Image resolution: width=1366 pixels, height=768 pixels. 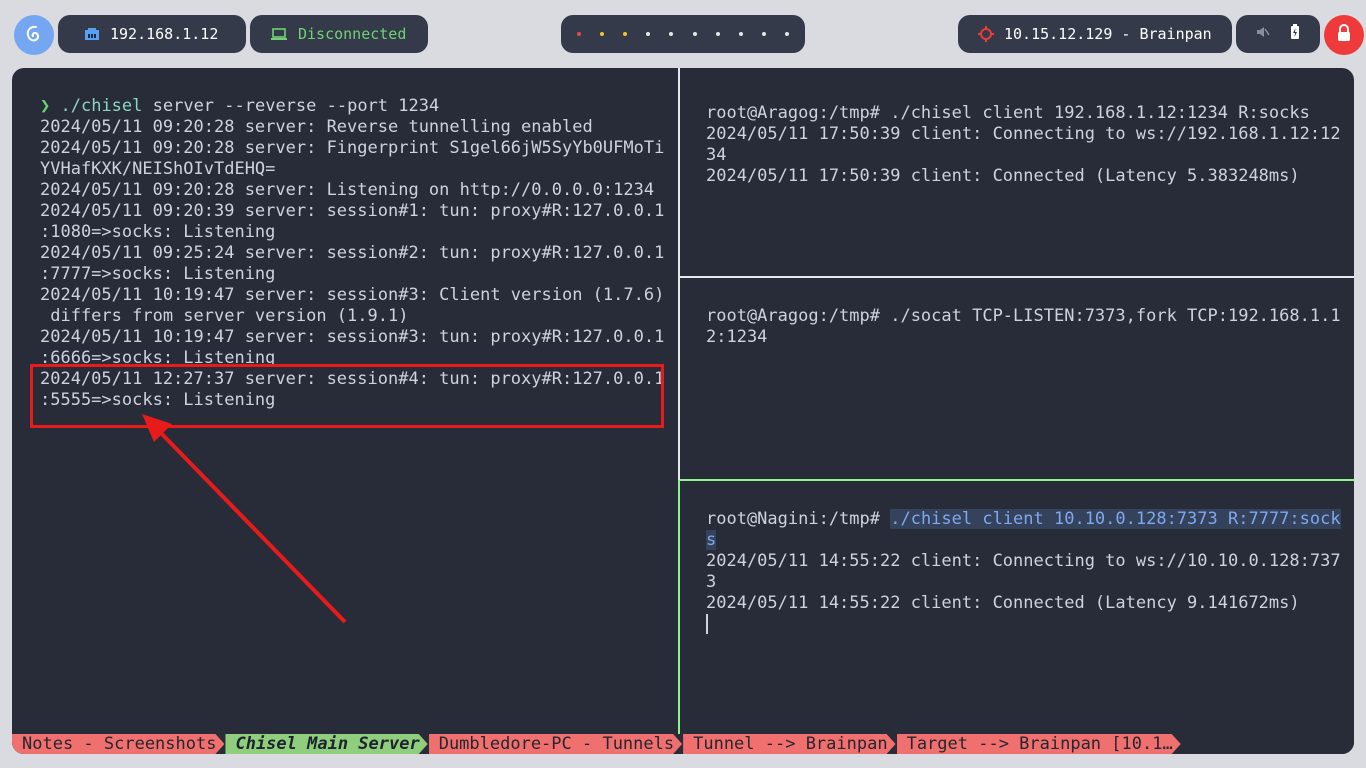 I want to click on aragog-socat-line: 2:1234, so click(x=737, y=337).